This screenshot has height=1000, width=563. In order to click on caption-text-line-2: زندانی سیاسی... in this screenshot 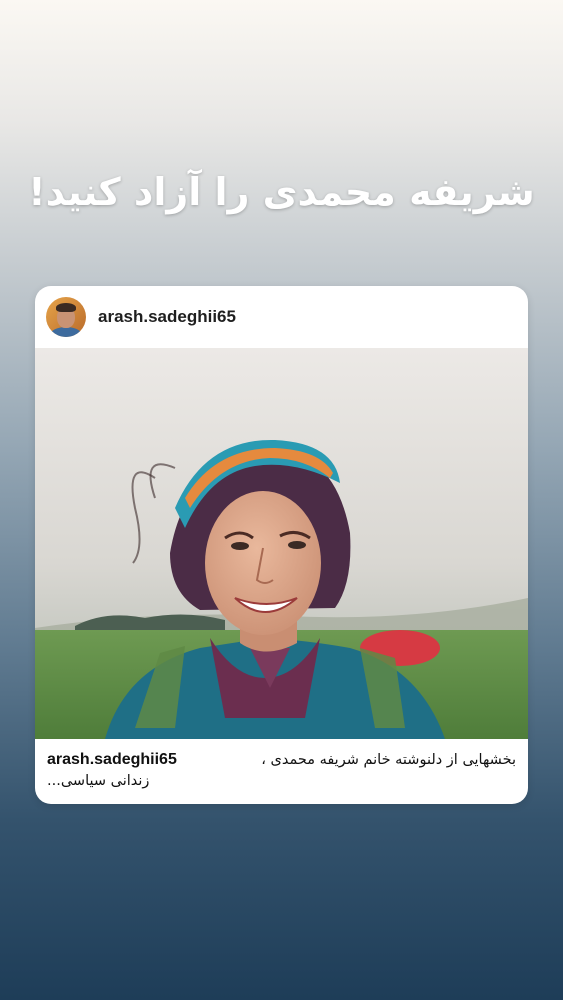, I will do `click(98, 781)`.